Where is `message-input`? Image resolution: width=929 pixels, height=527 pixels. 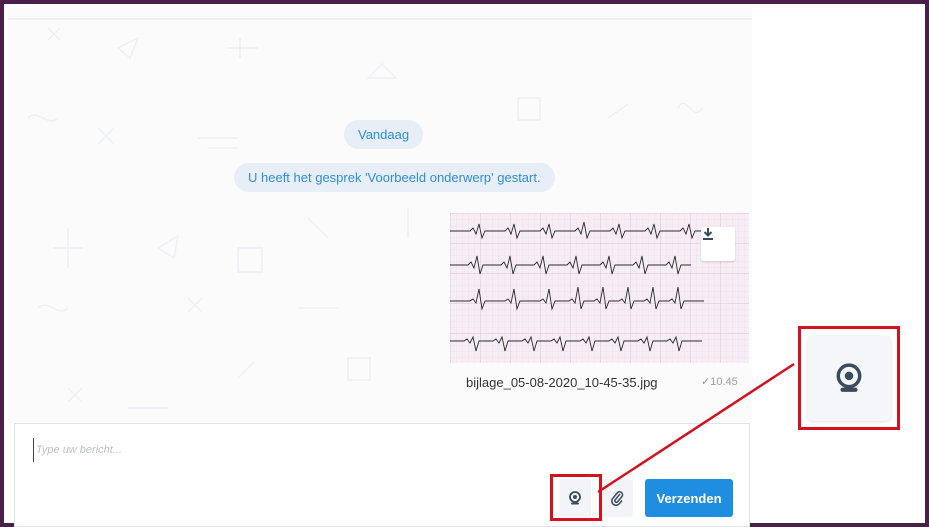 message-input is located at coordinates (333, 450).